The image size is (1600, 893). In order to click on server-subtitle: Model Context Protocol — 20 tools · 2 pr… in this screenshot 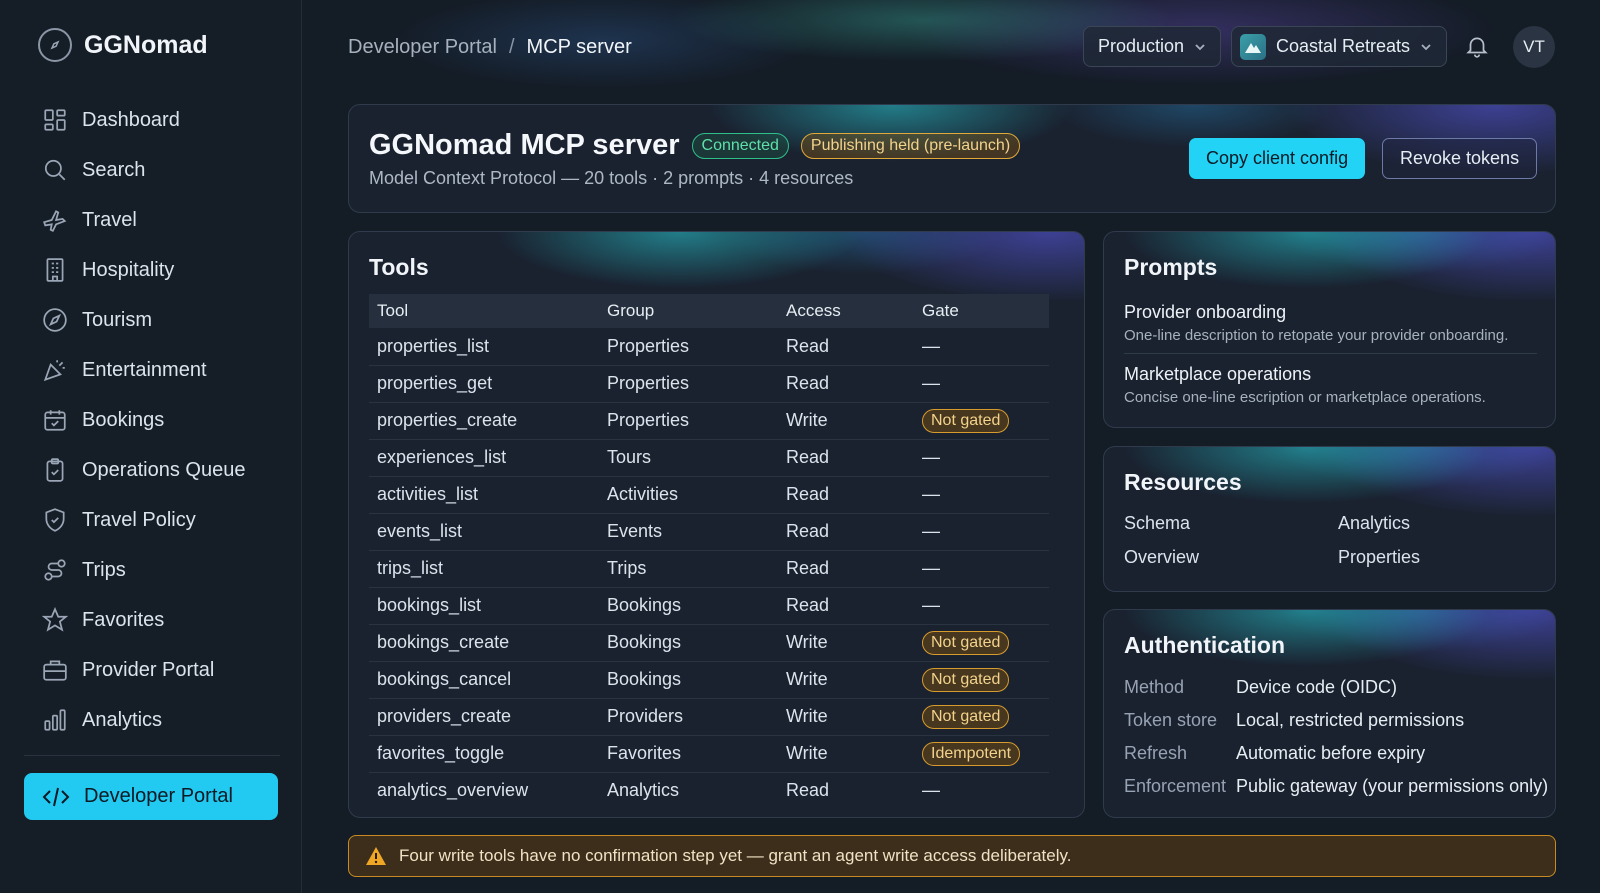, I will do `click(611, 178)`.